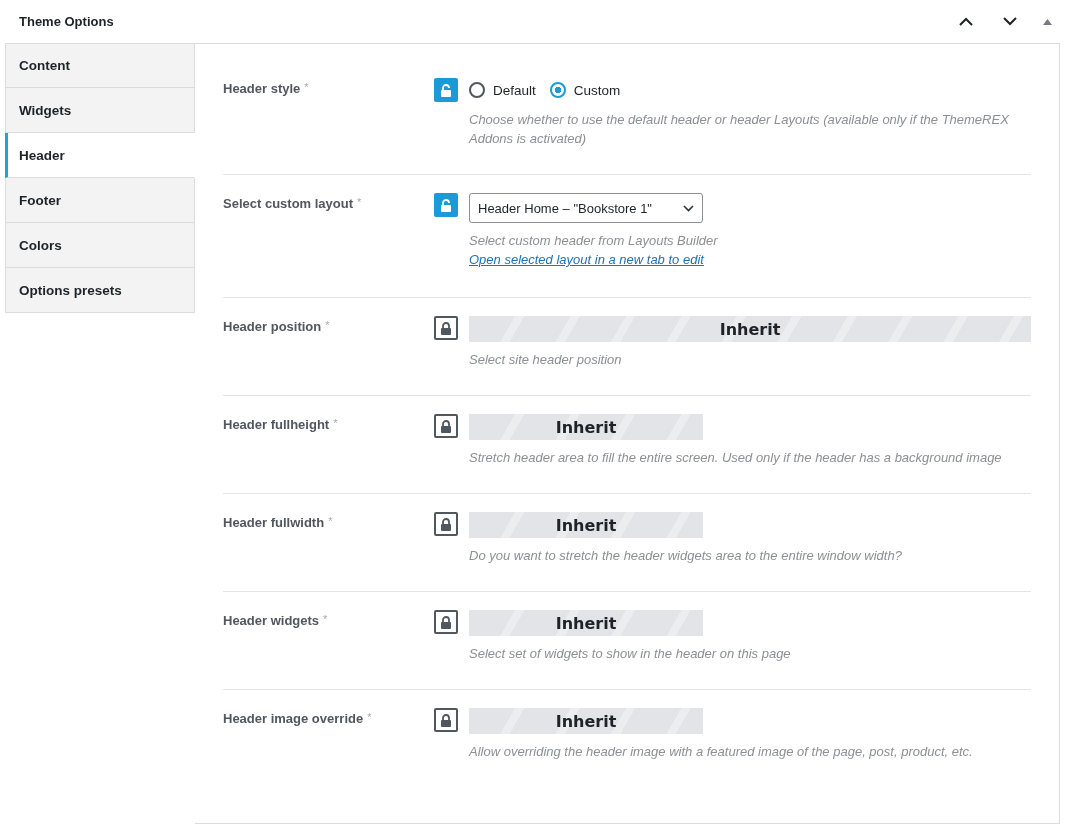  I want to click on caret-icon, so click(688, 208).